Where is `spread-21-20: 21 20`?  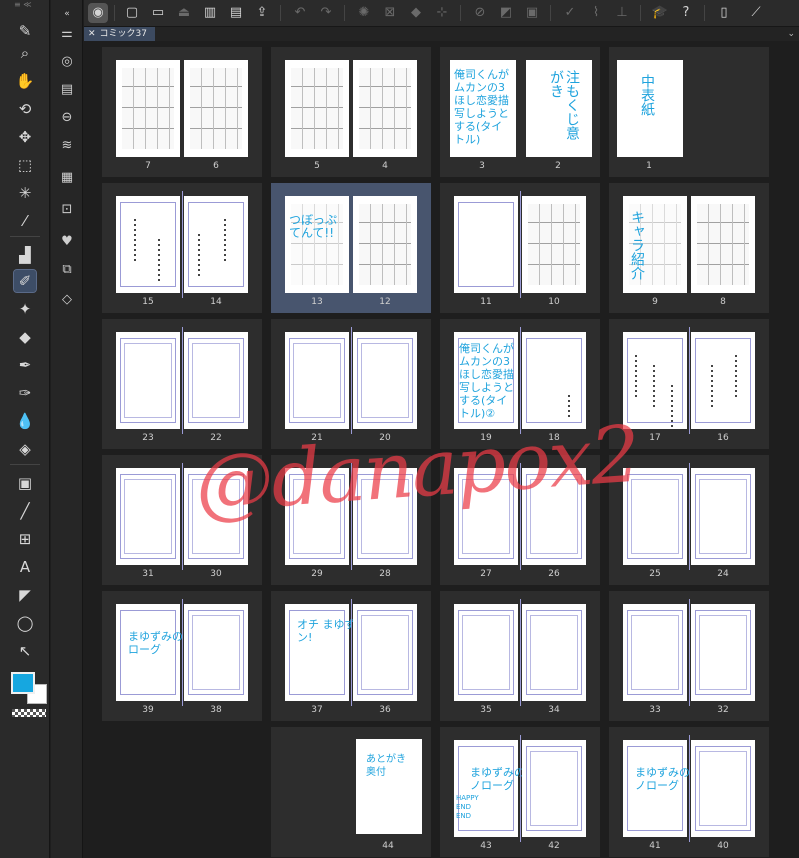
spread-21-20: 21 20 is located at coordinates (351, 384).